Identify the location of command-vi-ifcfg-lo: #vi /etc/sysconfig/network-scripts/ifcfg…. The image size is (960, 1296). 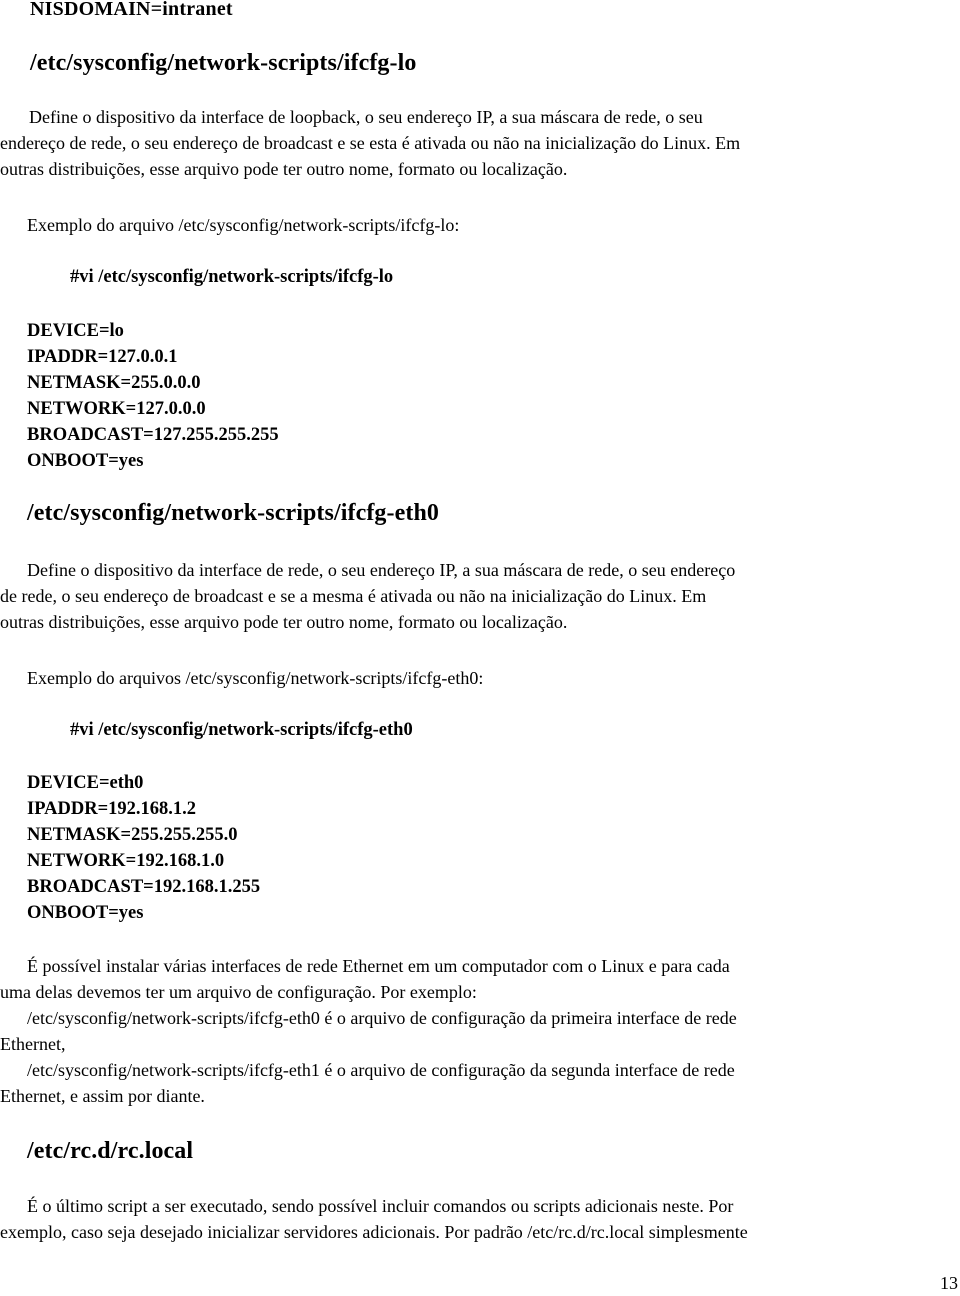
(232, 277).